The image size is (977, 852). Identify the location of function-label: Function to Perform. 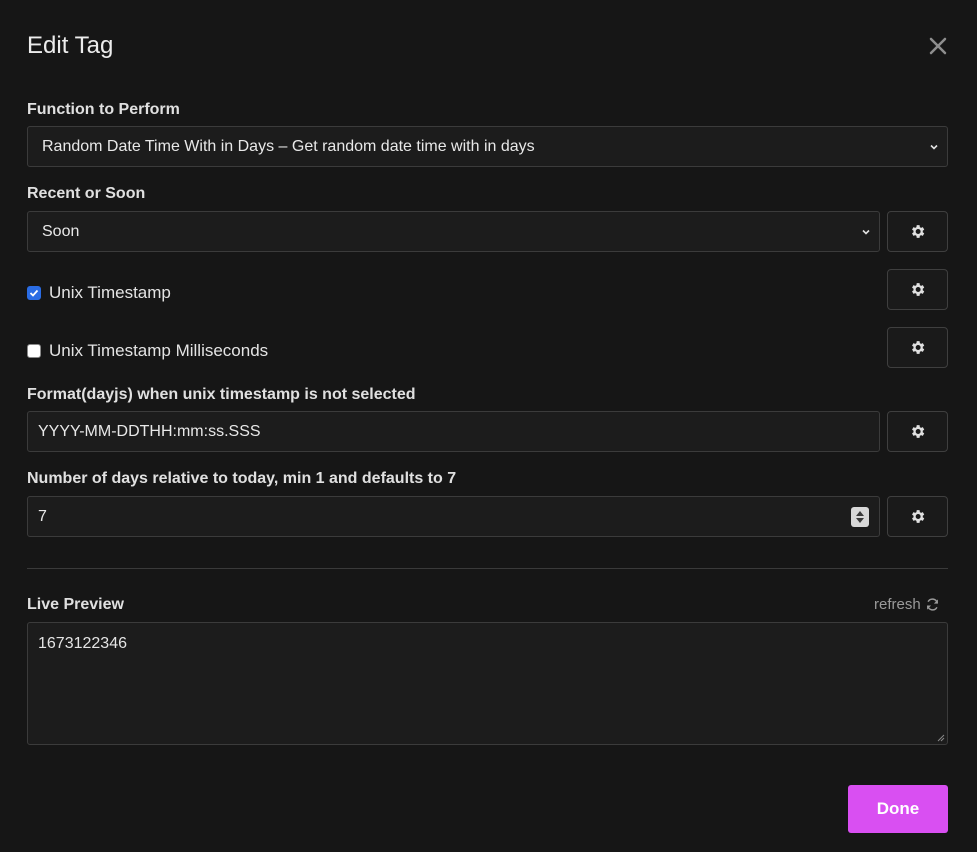
(103, 109).